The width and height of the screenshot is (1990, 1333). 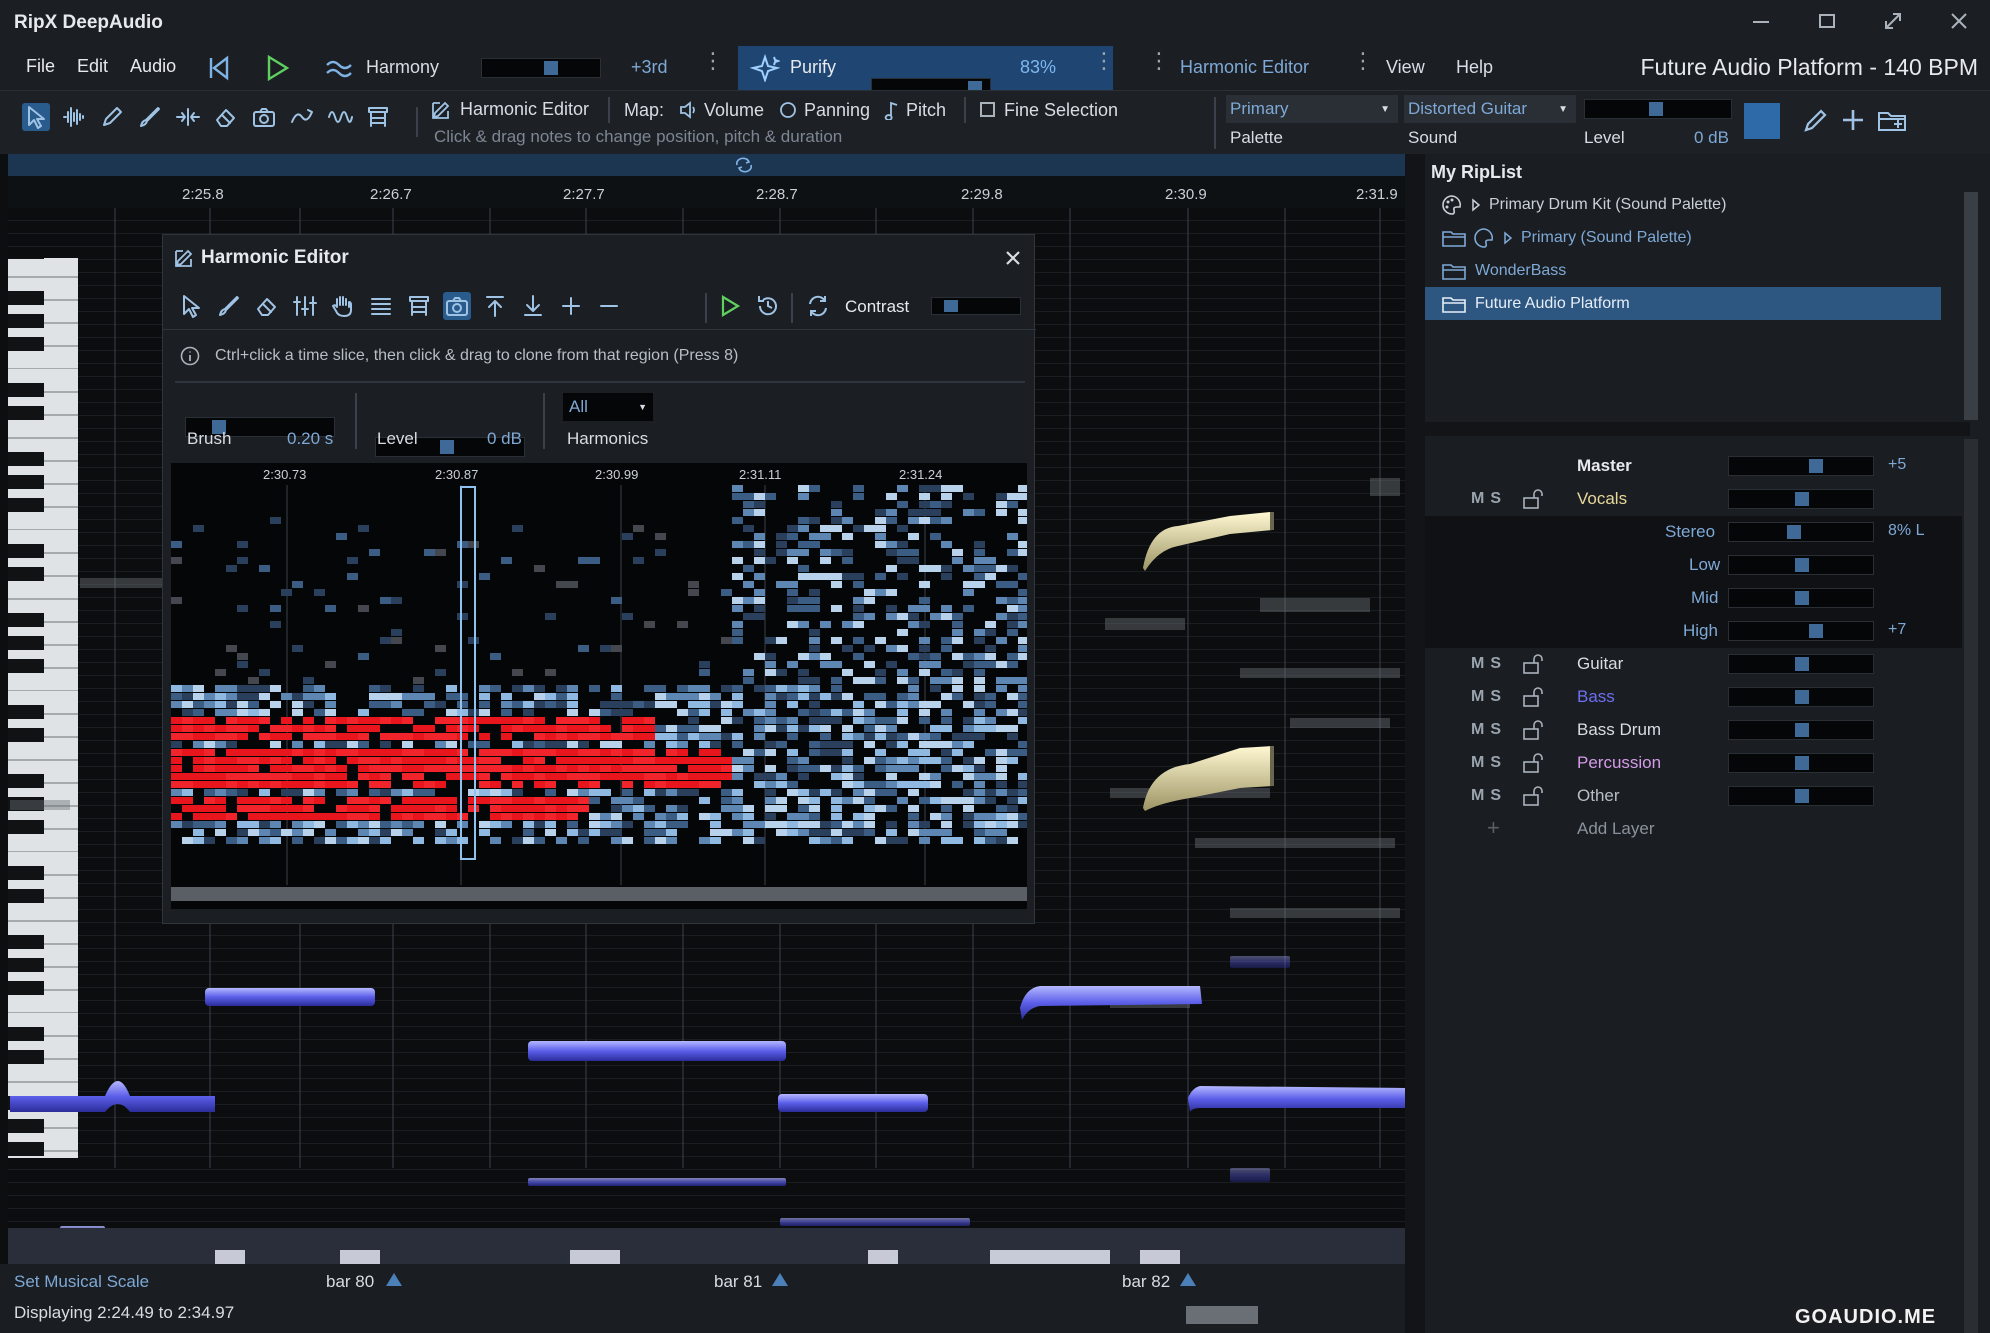 I want to click on add-icon, so click(x=1853, y=120).